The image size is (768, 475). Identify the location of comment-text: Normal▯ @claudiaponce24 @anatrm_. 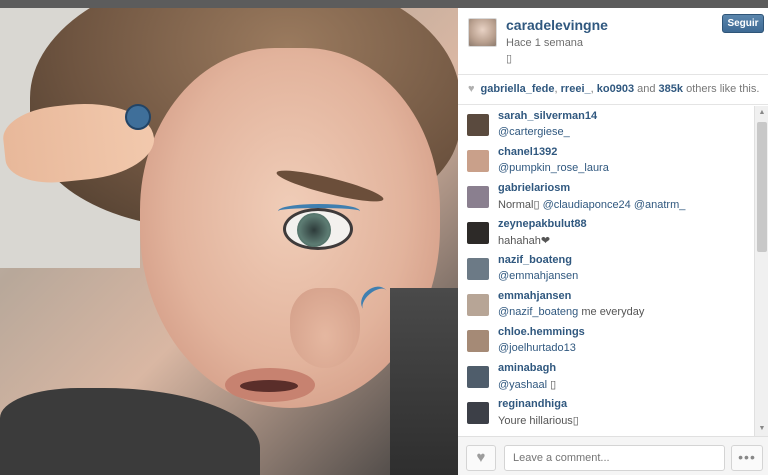
(591, 204).